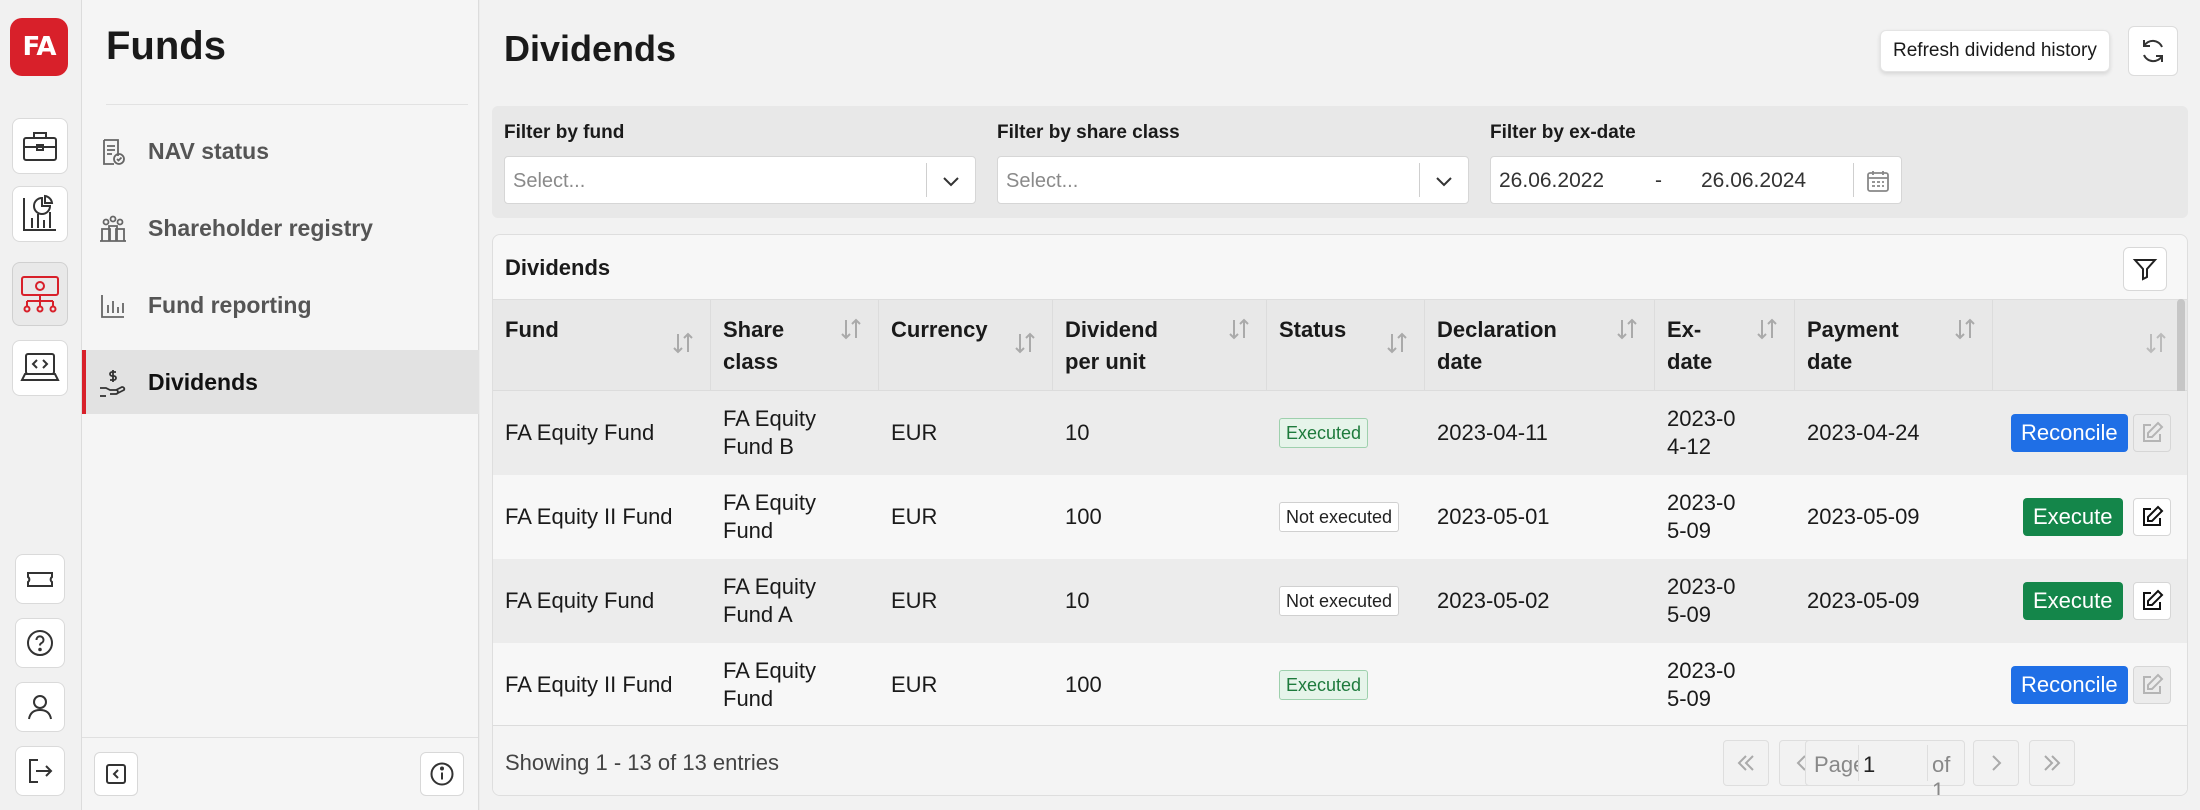  Describe the element at coordinates (602, 346) in the screenshot. I see `column-header-fund: Fund` at that location.